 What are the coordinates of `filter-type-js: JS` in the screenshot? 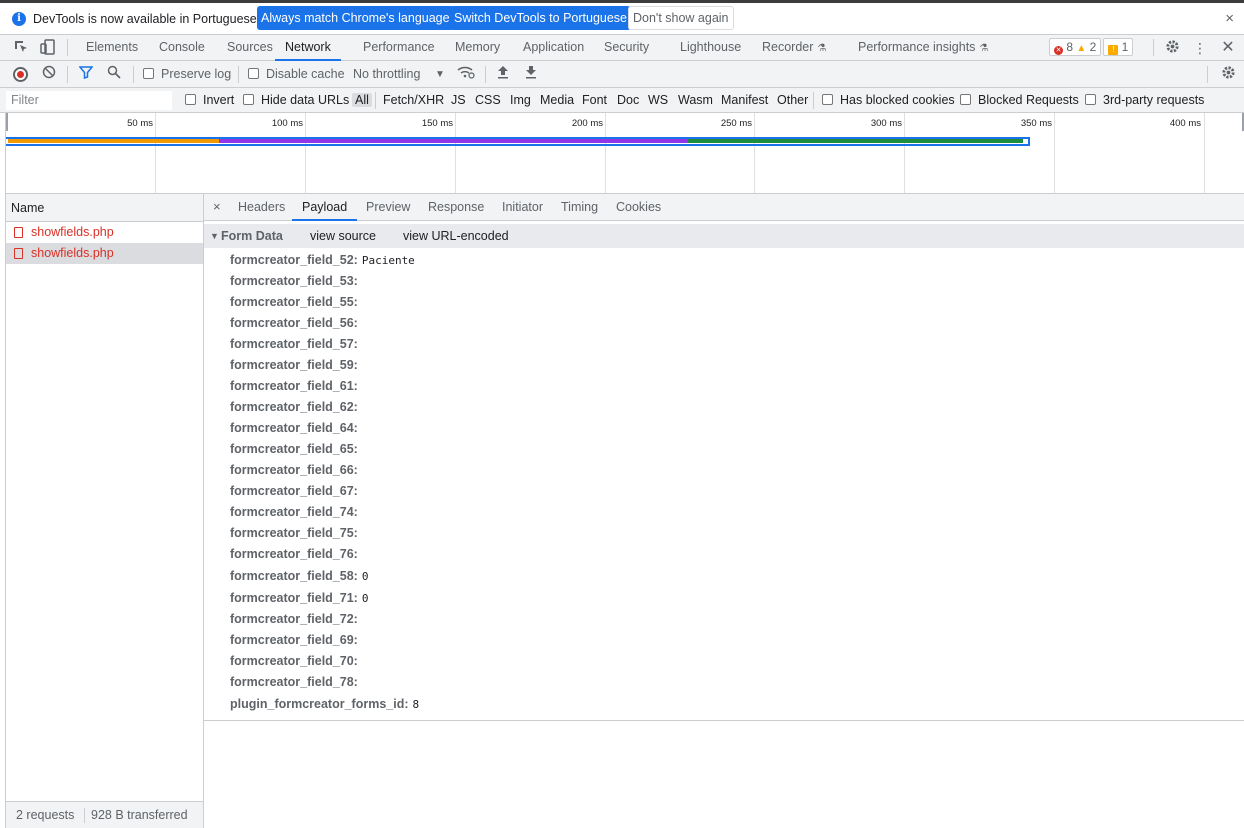 It's located at (458, 100).